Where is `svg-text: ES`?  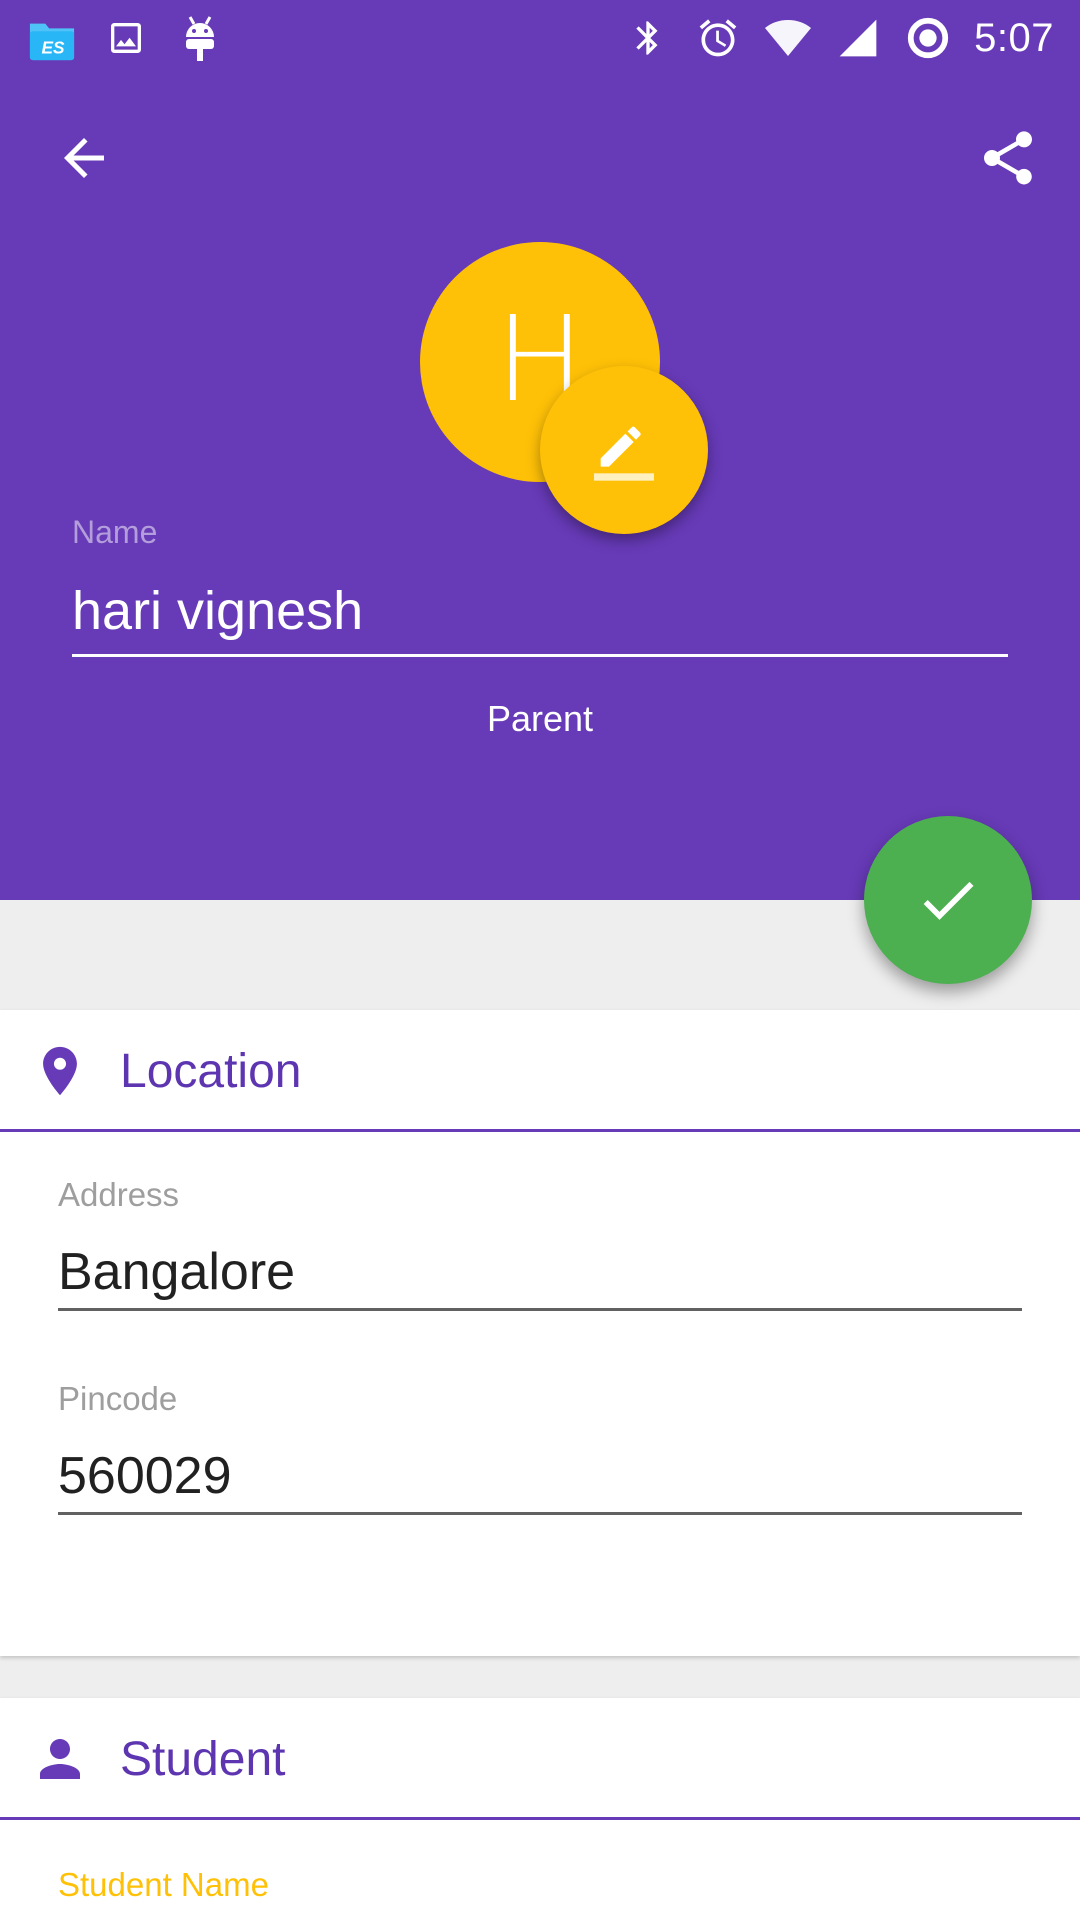
svg-text: ES is located at coordinates (53, 47).